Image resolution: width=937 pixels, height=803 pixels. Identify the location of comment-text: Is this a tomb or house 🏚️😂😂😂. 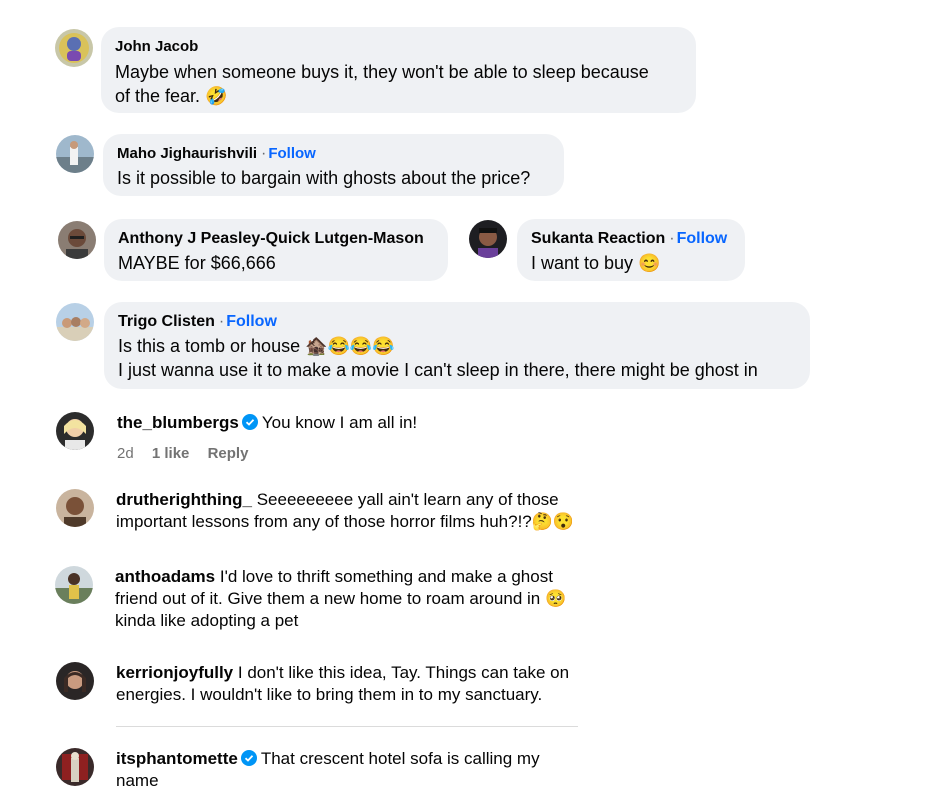
(256, 346).